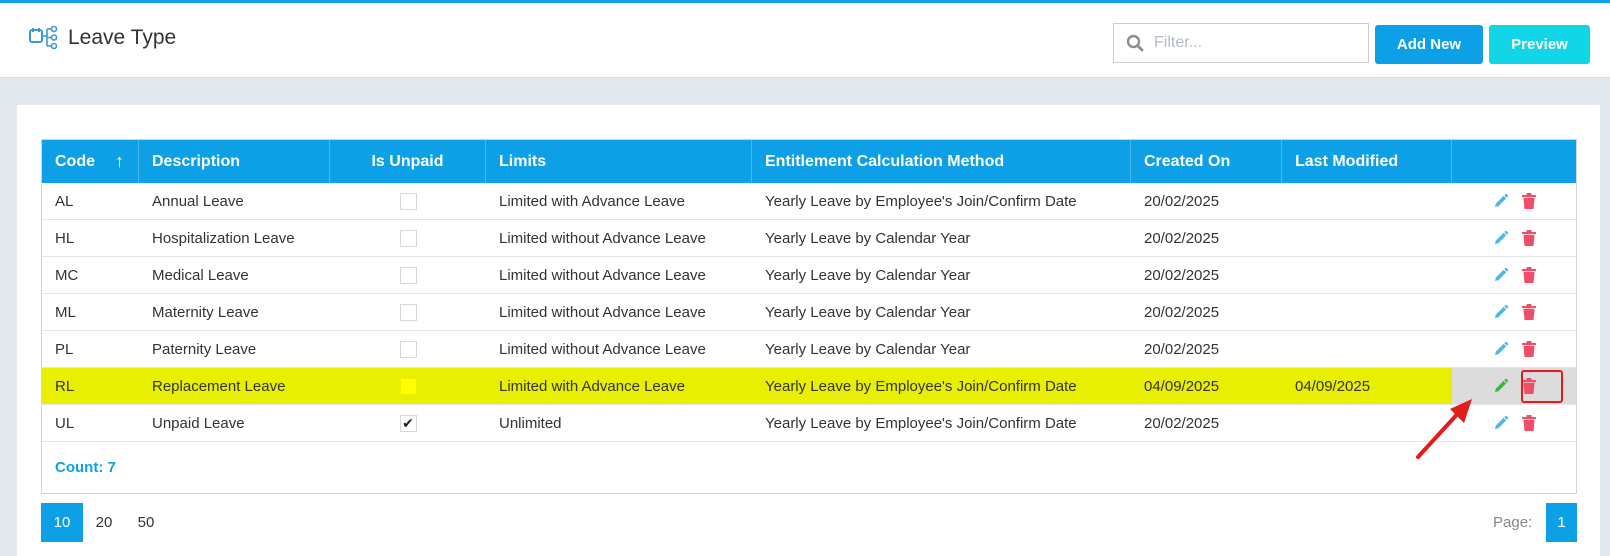  I want to click on column-header-description: Description, so click(234, 161).